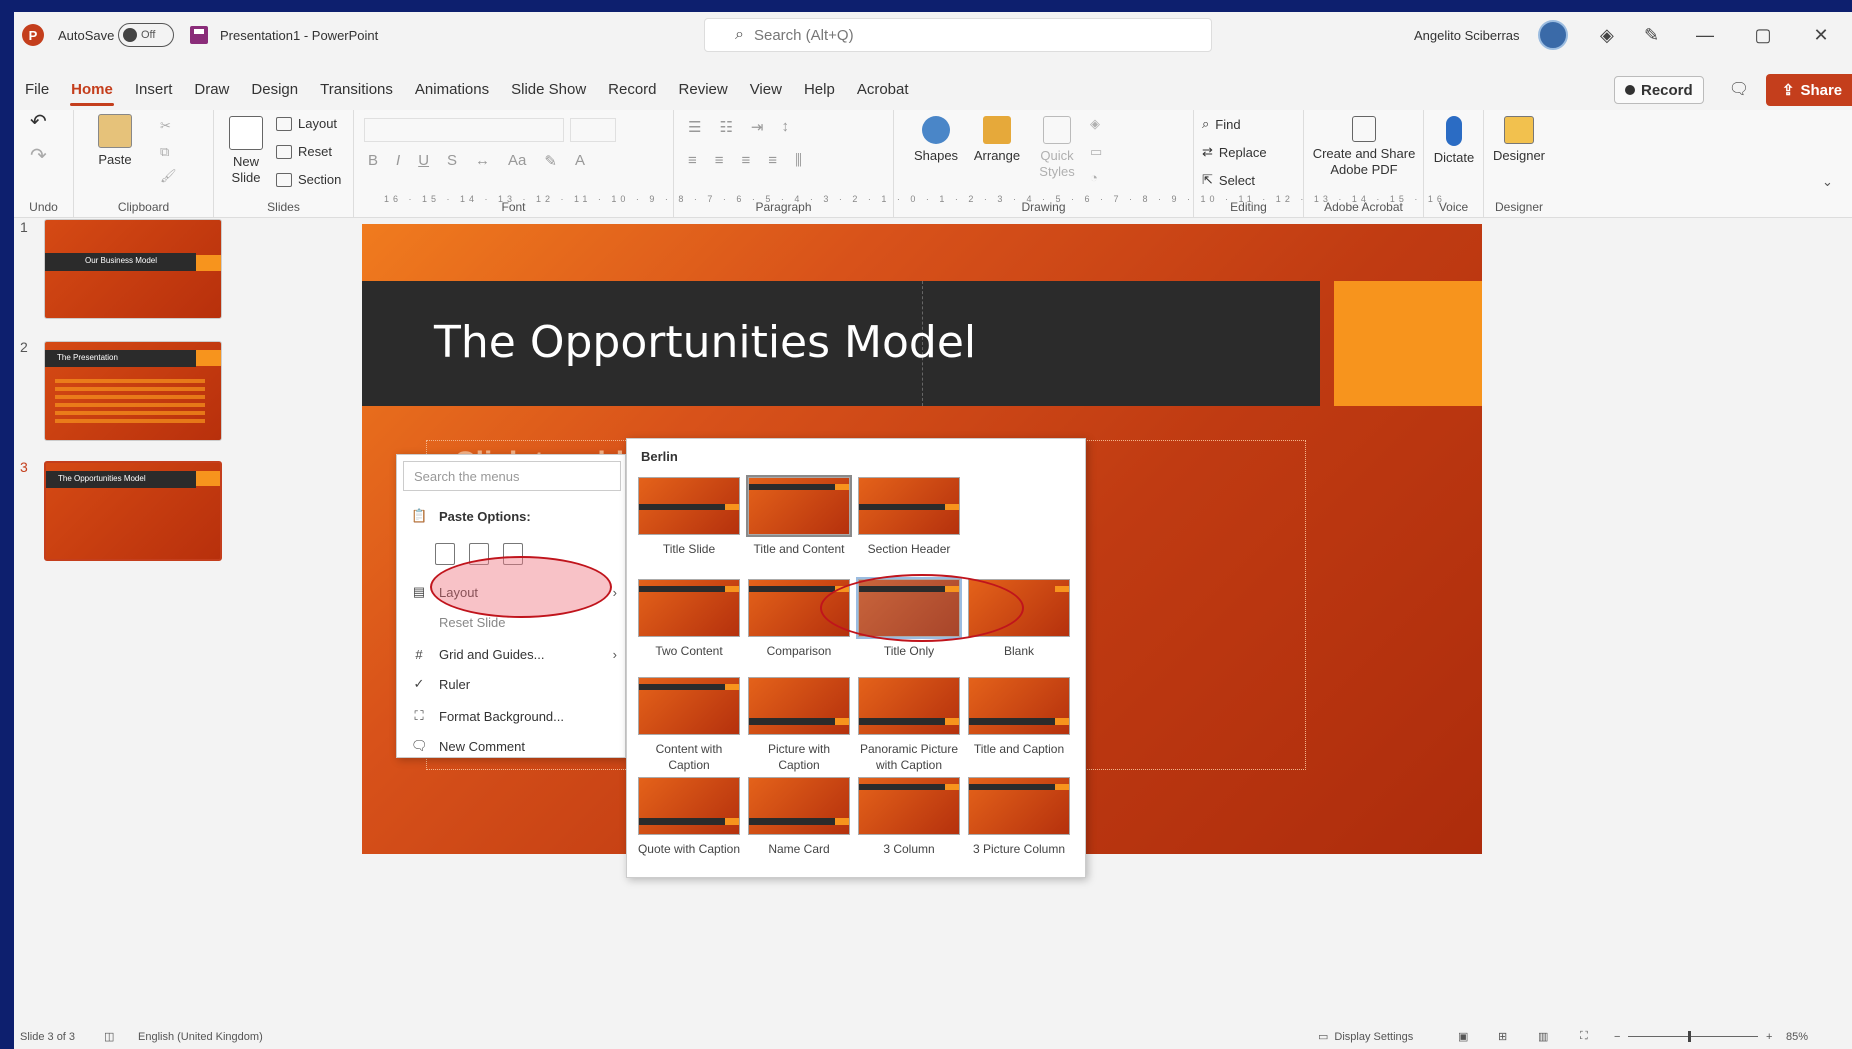 This screenshot has height=1049, width=1852. Describe the element at coordinates (1739, 90) in the screenshot. I see `comment-icon: 🗨` at that location.